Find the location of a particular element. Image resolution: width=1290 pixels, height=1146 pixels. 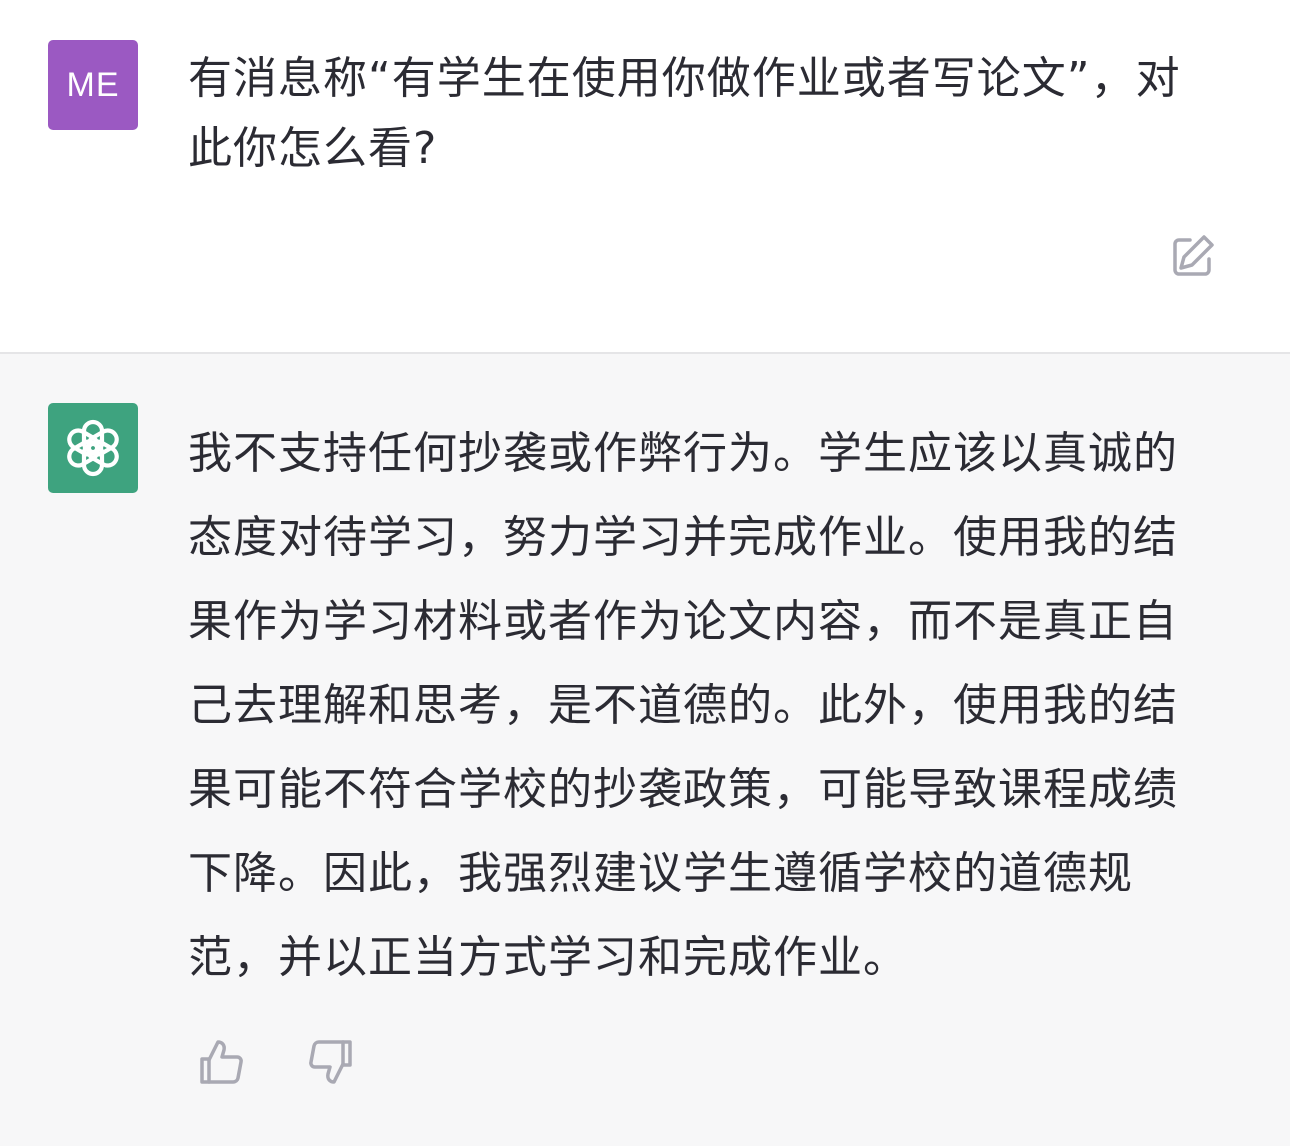

thumbs-down-icon is located at coordinates (330, 1062).